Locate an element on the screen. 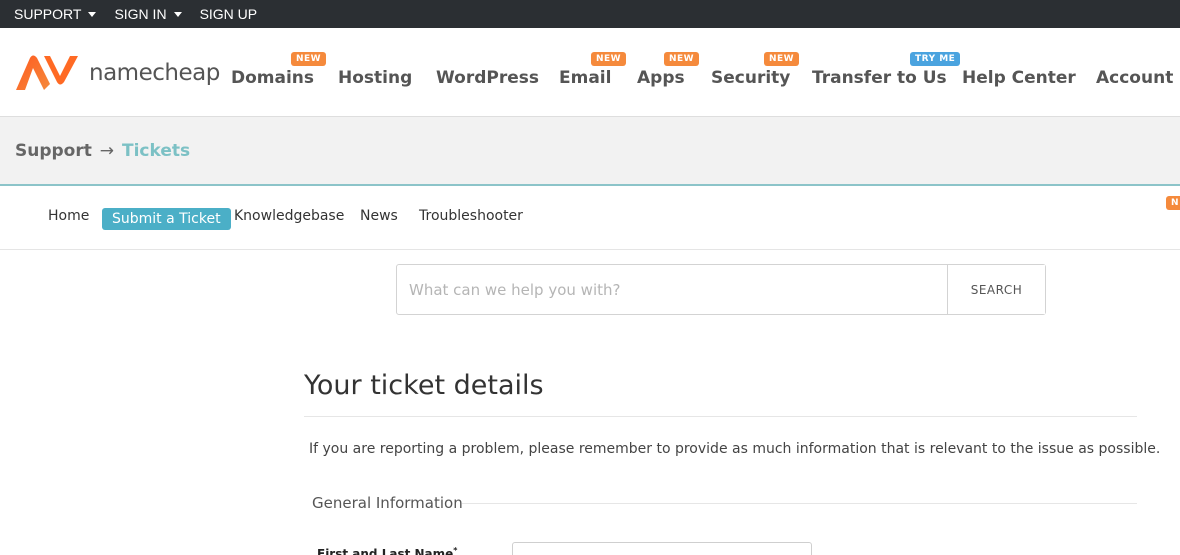 The width and height of the screenshot is (1180, 555). subnav-home: Home is located at coordinates (68, 216).